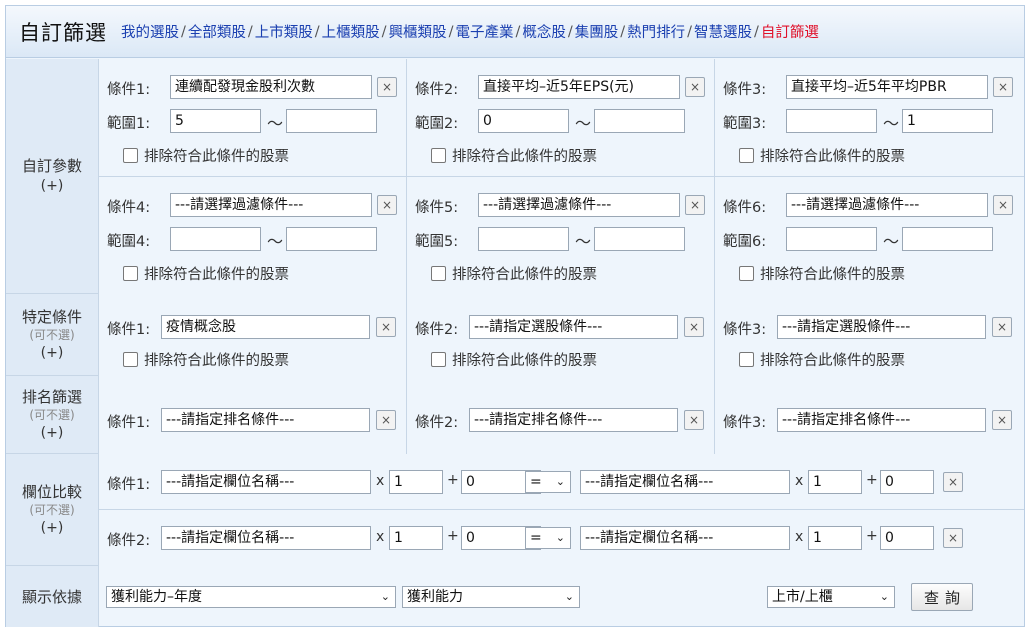 The width and height of the screenshot is (1035, 637). Describe the element at coordinates (491, 597) in the screenshot. I see `display-subcategory-select: 獲利能力 ⌄` at that location.